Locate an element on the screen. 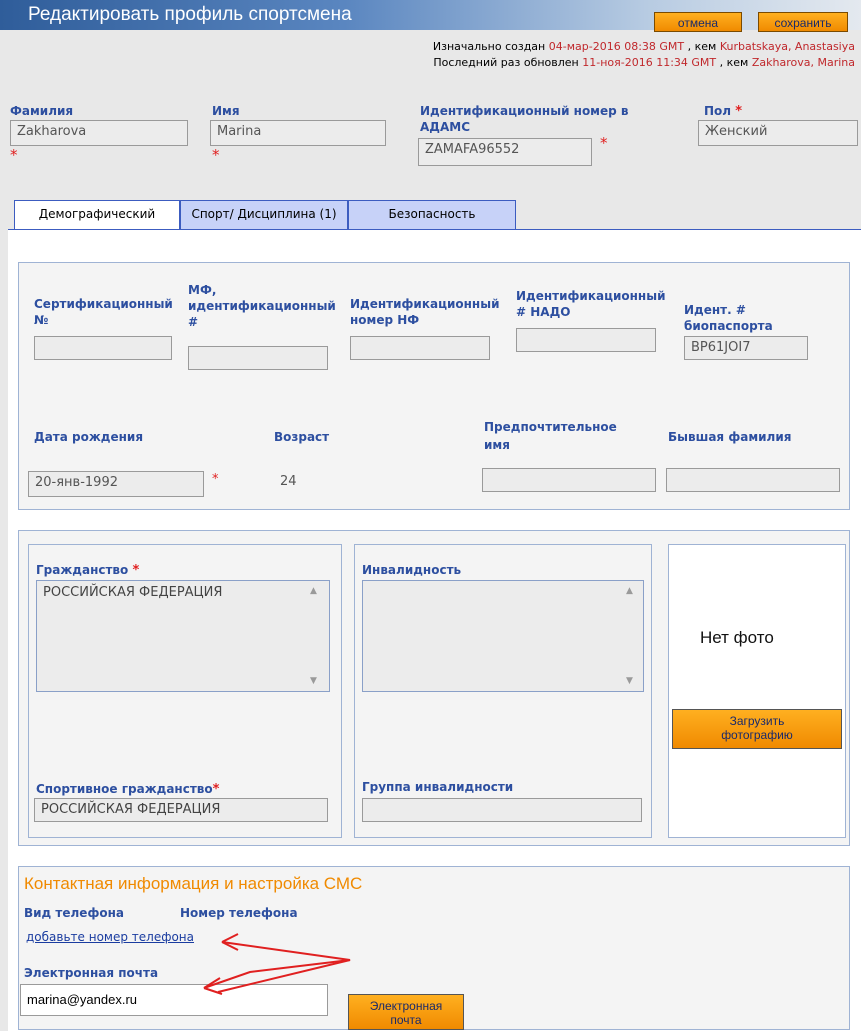  nado-id-label-line1: Идентификационный is located at coordinates (591, 296).